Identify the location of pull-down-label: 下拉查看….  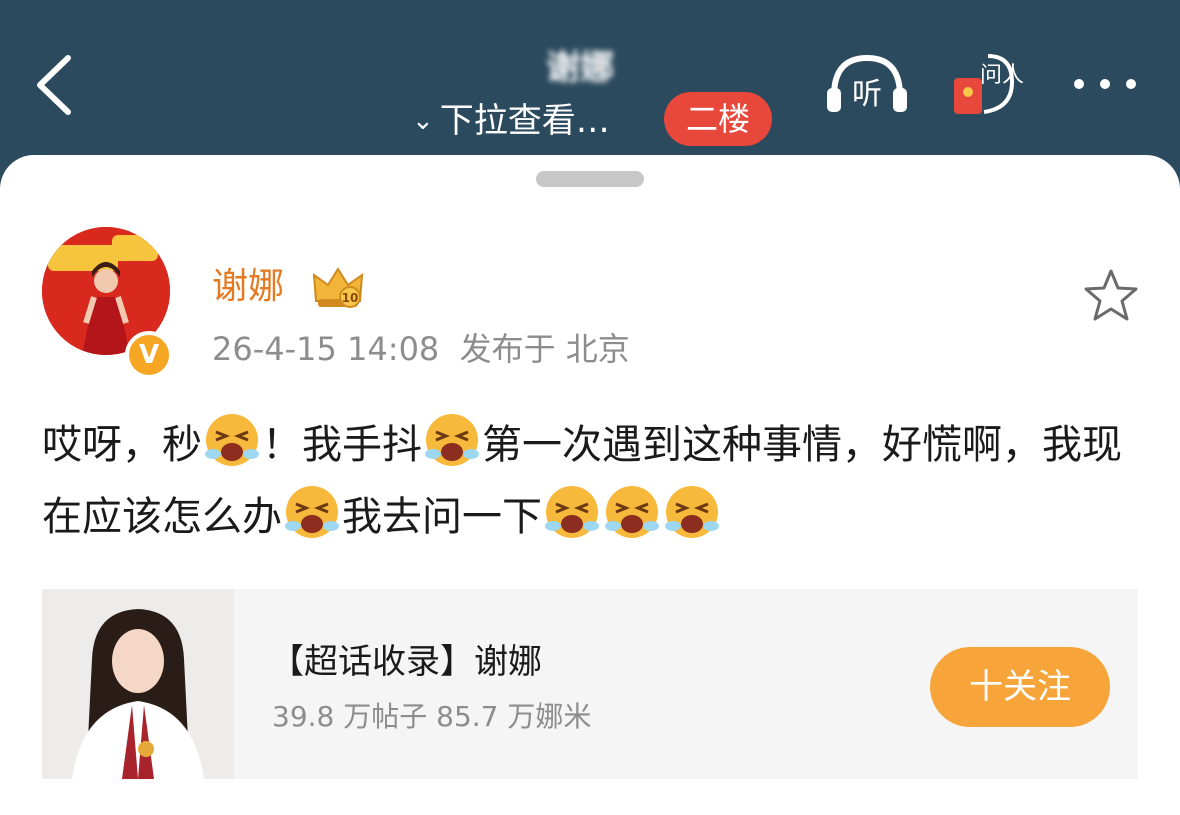
(524, 121).